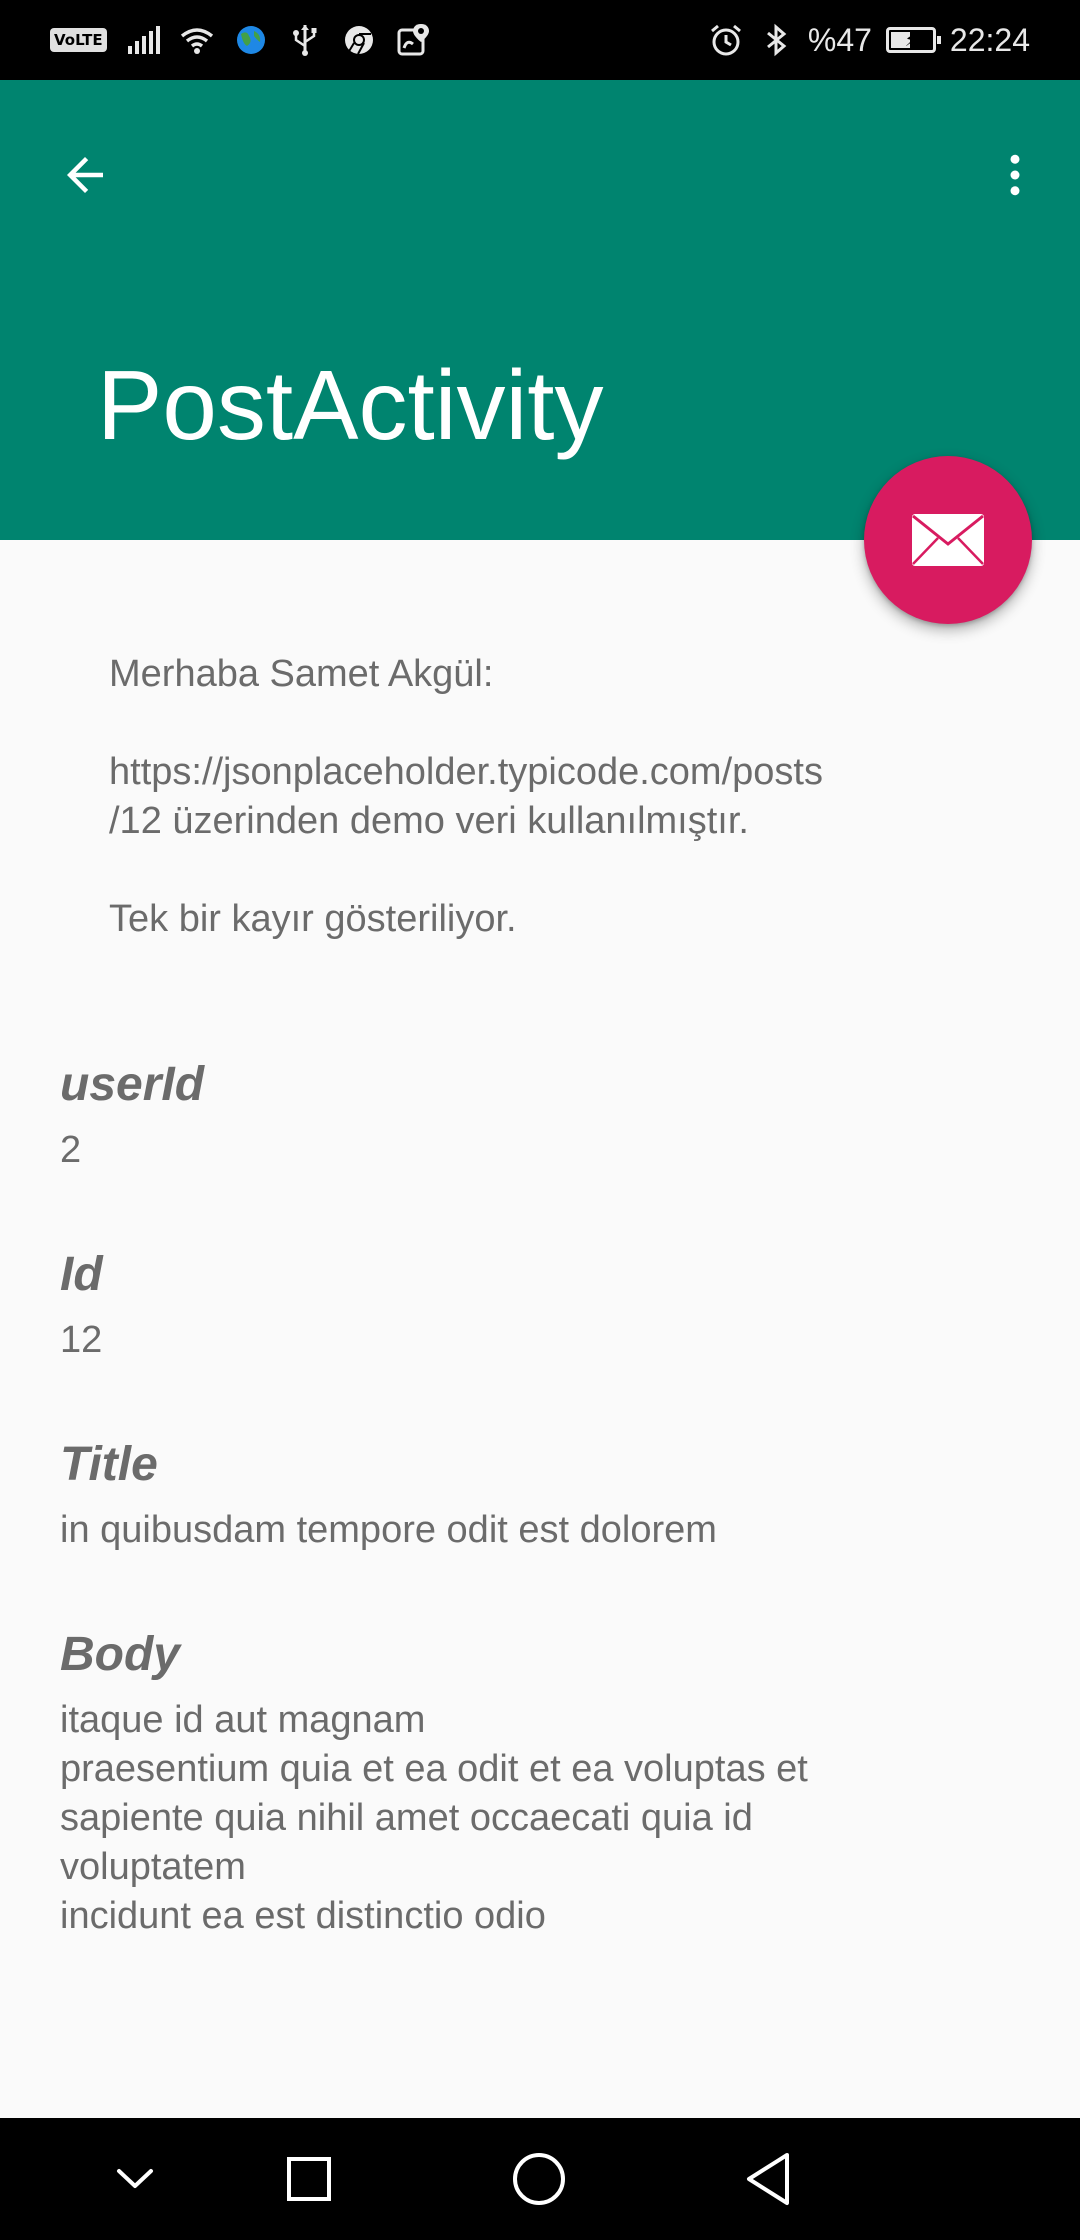 This screenshot has width=1080, height=2240. What do you see at coordinates (413, 40) in the screenshot?
I see `location-icon` at bounding box center [413, 40].